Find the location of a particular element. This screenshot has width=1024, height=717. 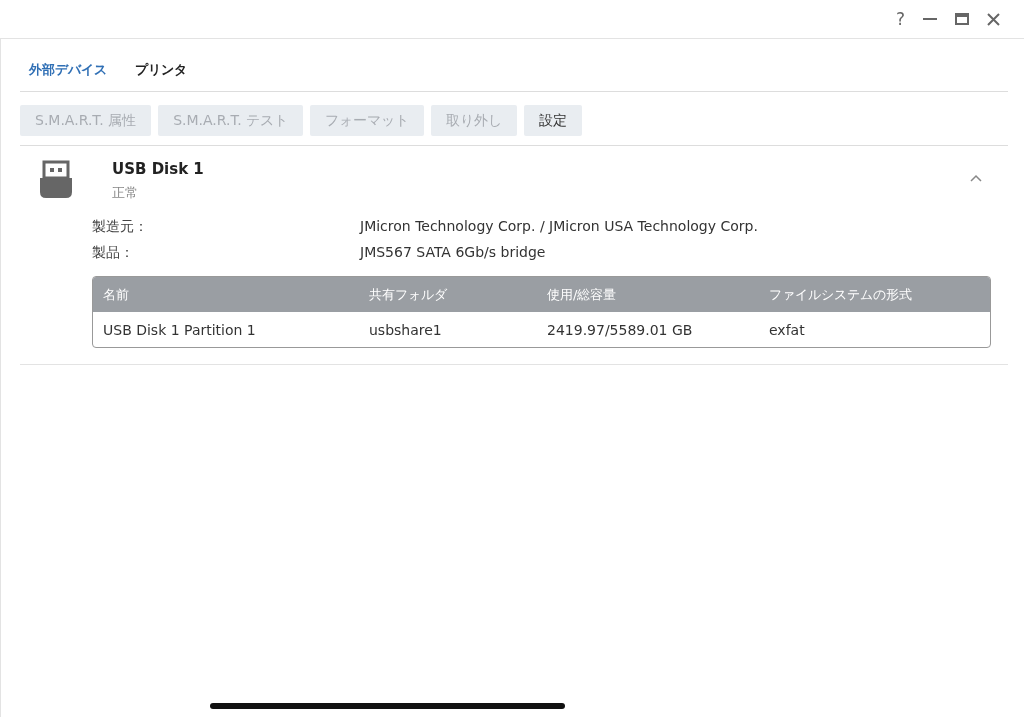

tab: 外部デバイス is located at coordinates (68, 76).